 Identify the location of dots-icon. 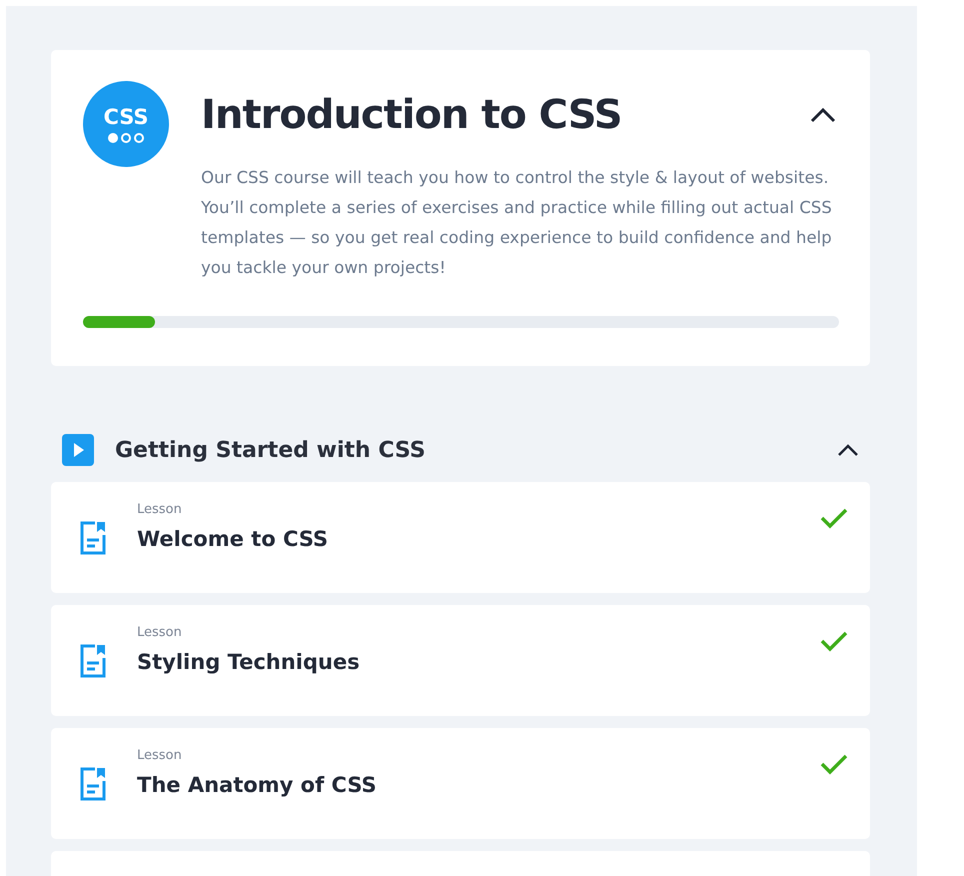
(126, 138).